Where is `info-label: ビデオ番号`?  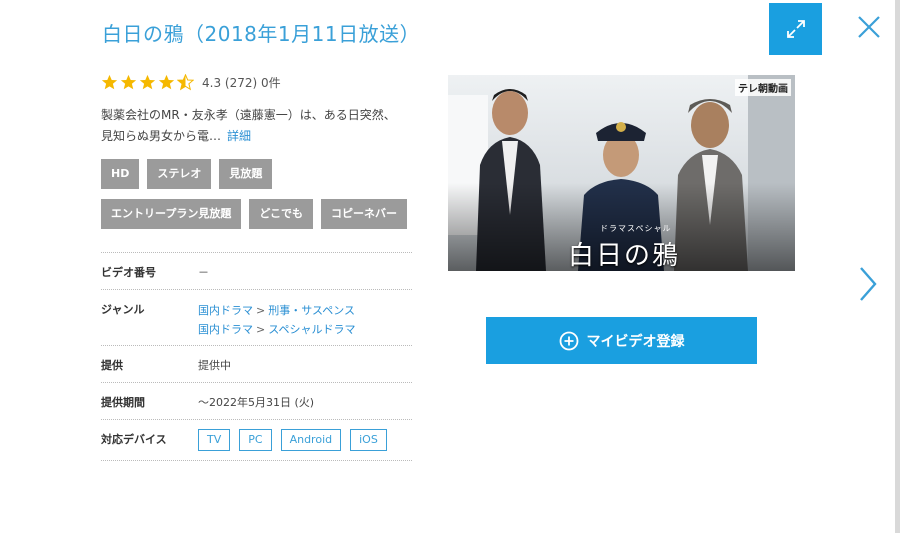 info-label: ビデオ番号 is located at coordinates (128, 272).